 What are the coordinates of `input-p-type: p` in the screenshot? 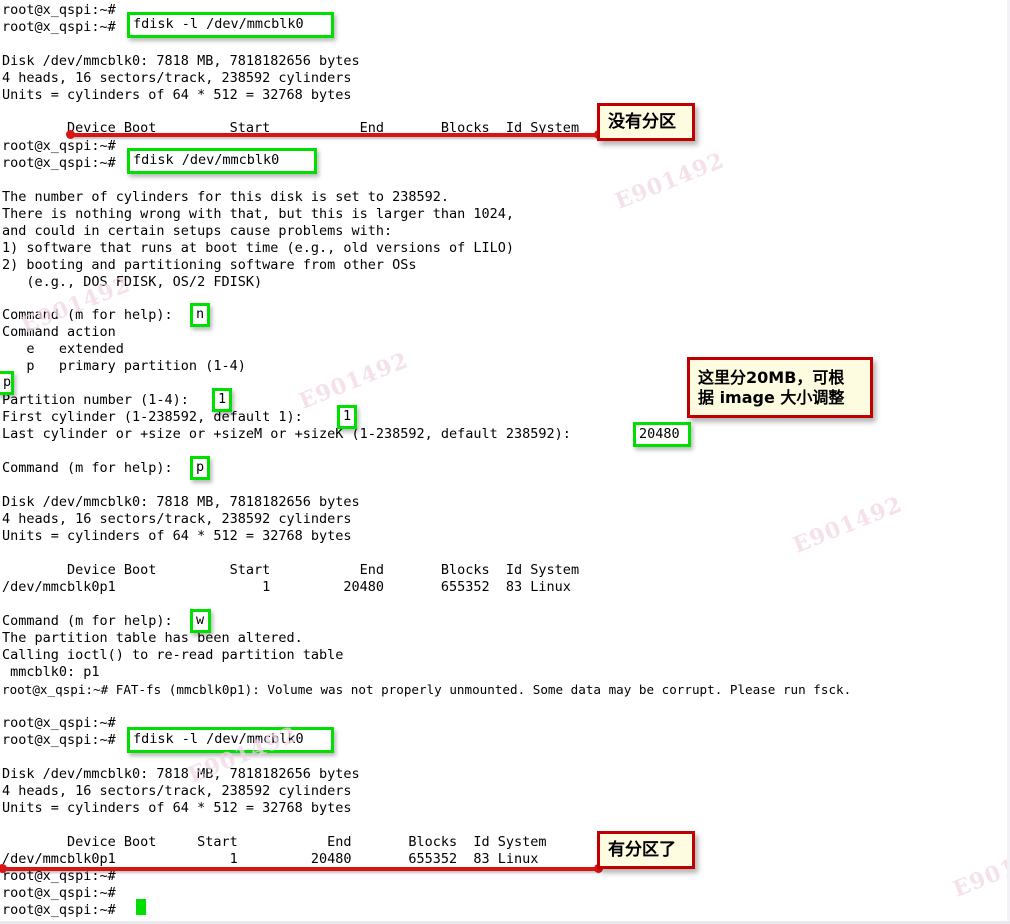 It's located at (7, 383).